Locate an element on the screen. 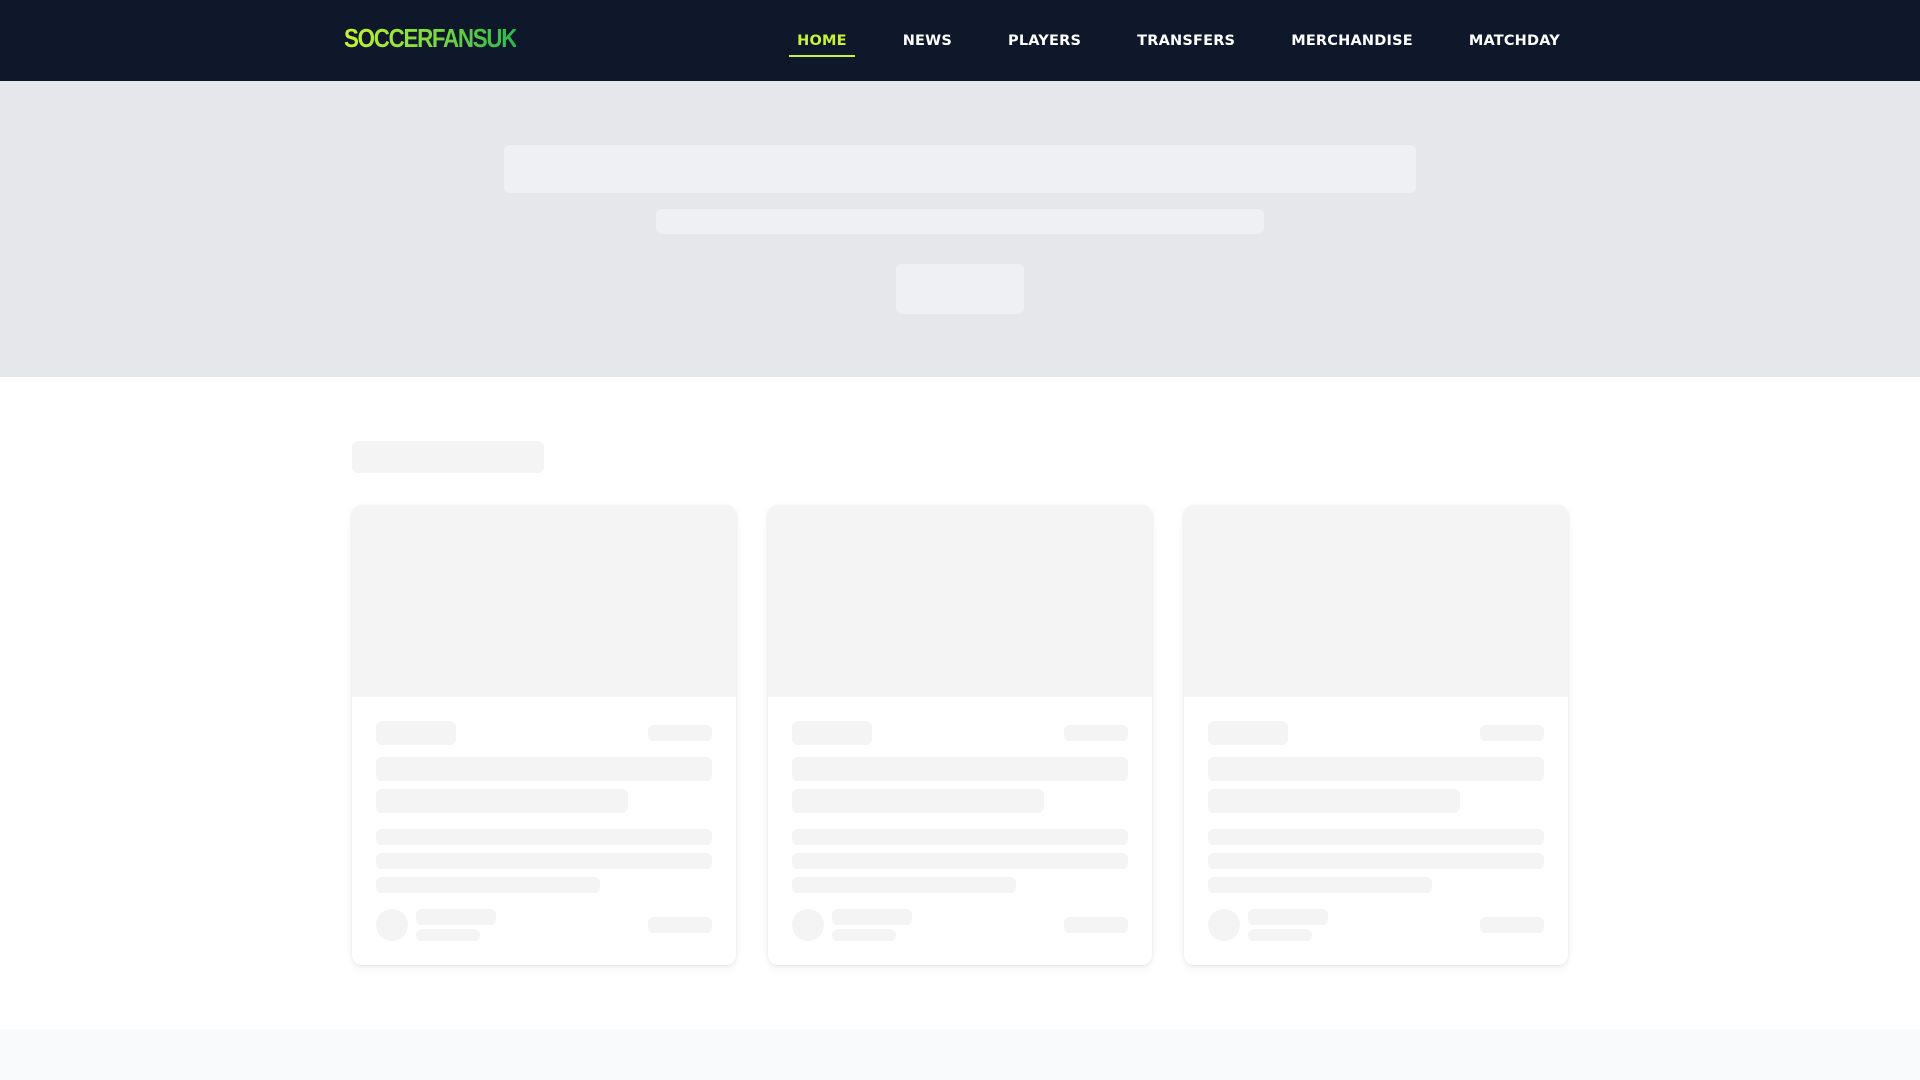  nav-matchday: MATCHDAY is located at coordinates (1514, 41).